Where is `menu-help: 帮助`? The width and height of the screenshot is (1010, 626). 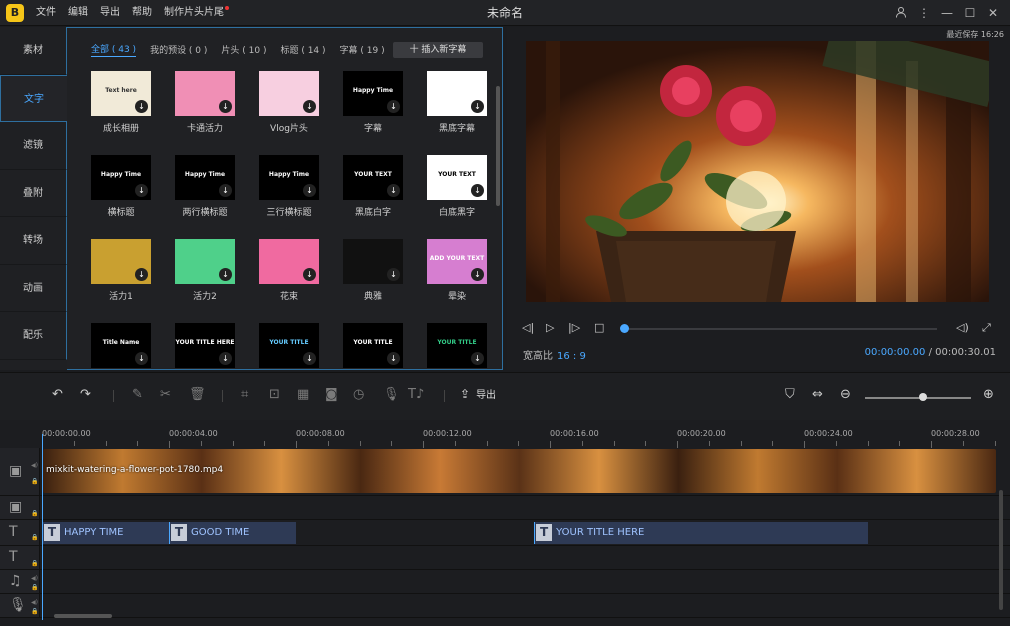 menu-help: 帮助 is located at coordinates (142, 13).